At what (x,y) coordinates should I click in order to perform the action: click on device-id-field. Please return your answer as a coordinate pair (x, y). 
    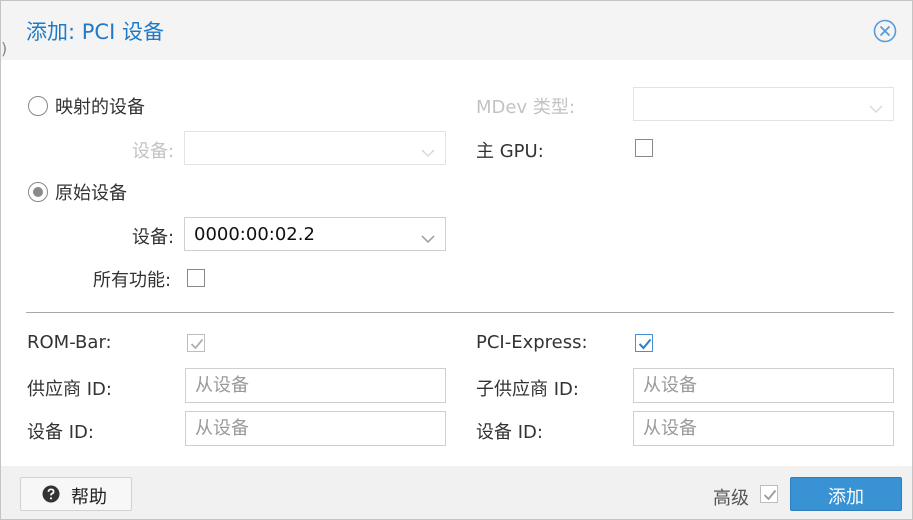
    Looking at the image, I should click on (315, 428).